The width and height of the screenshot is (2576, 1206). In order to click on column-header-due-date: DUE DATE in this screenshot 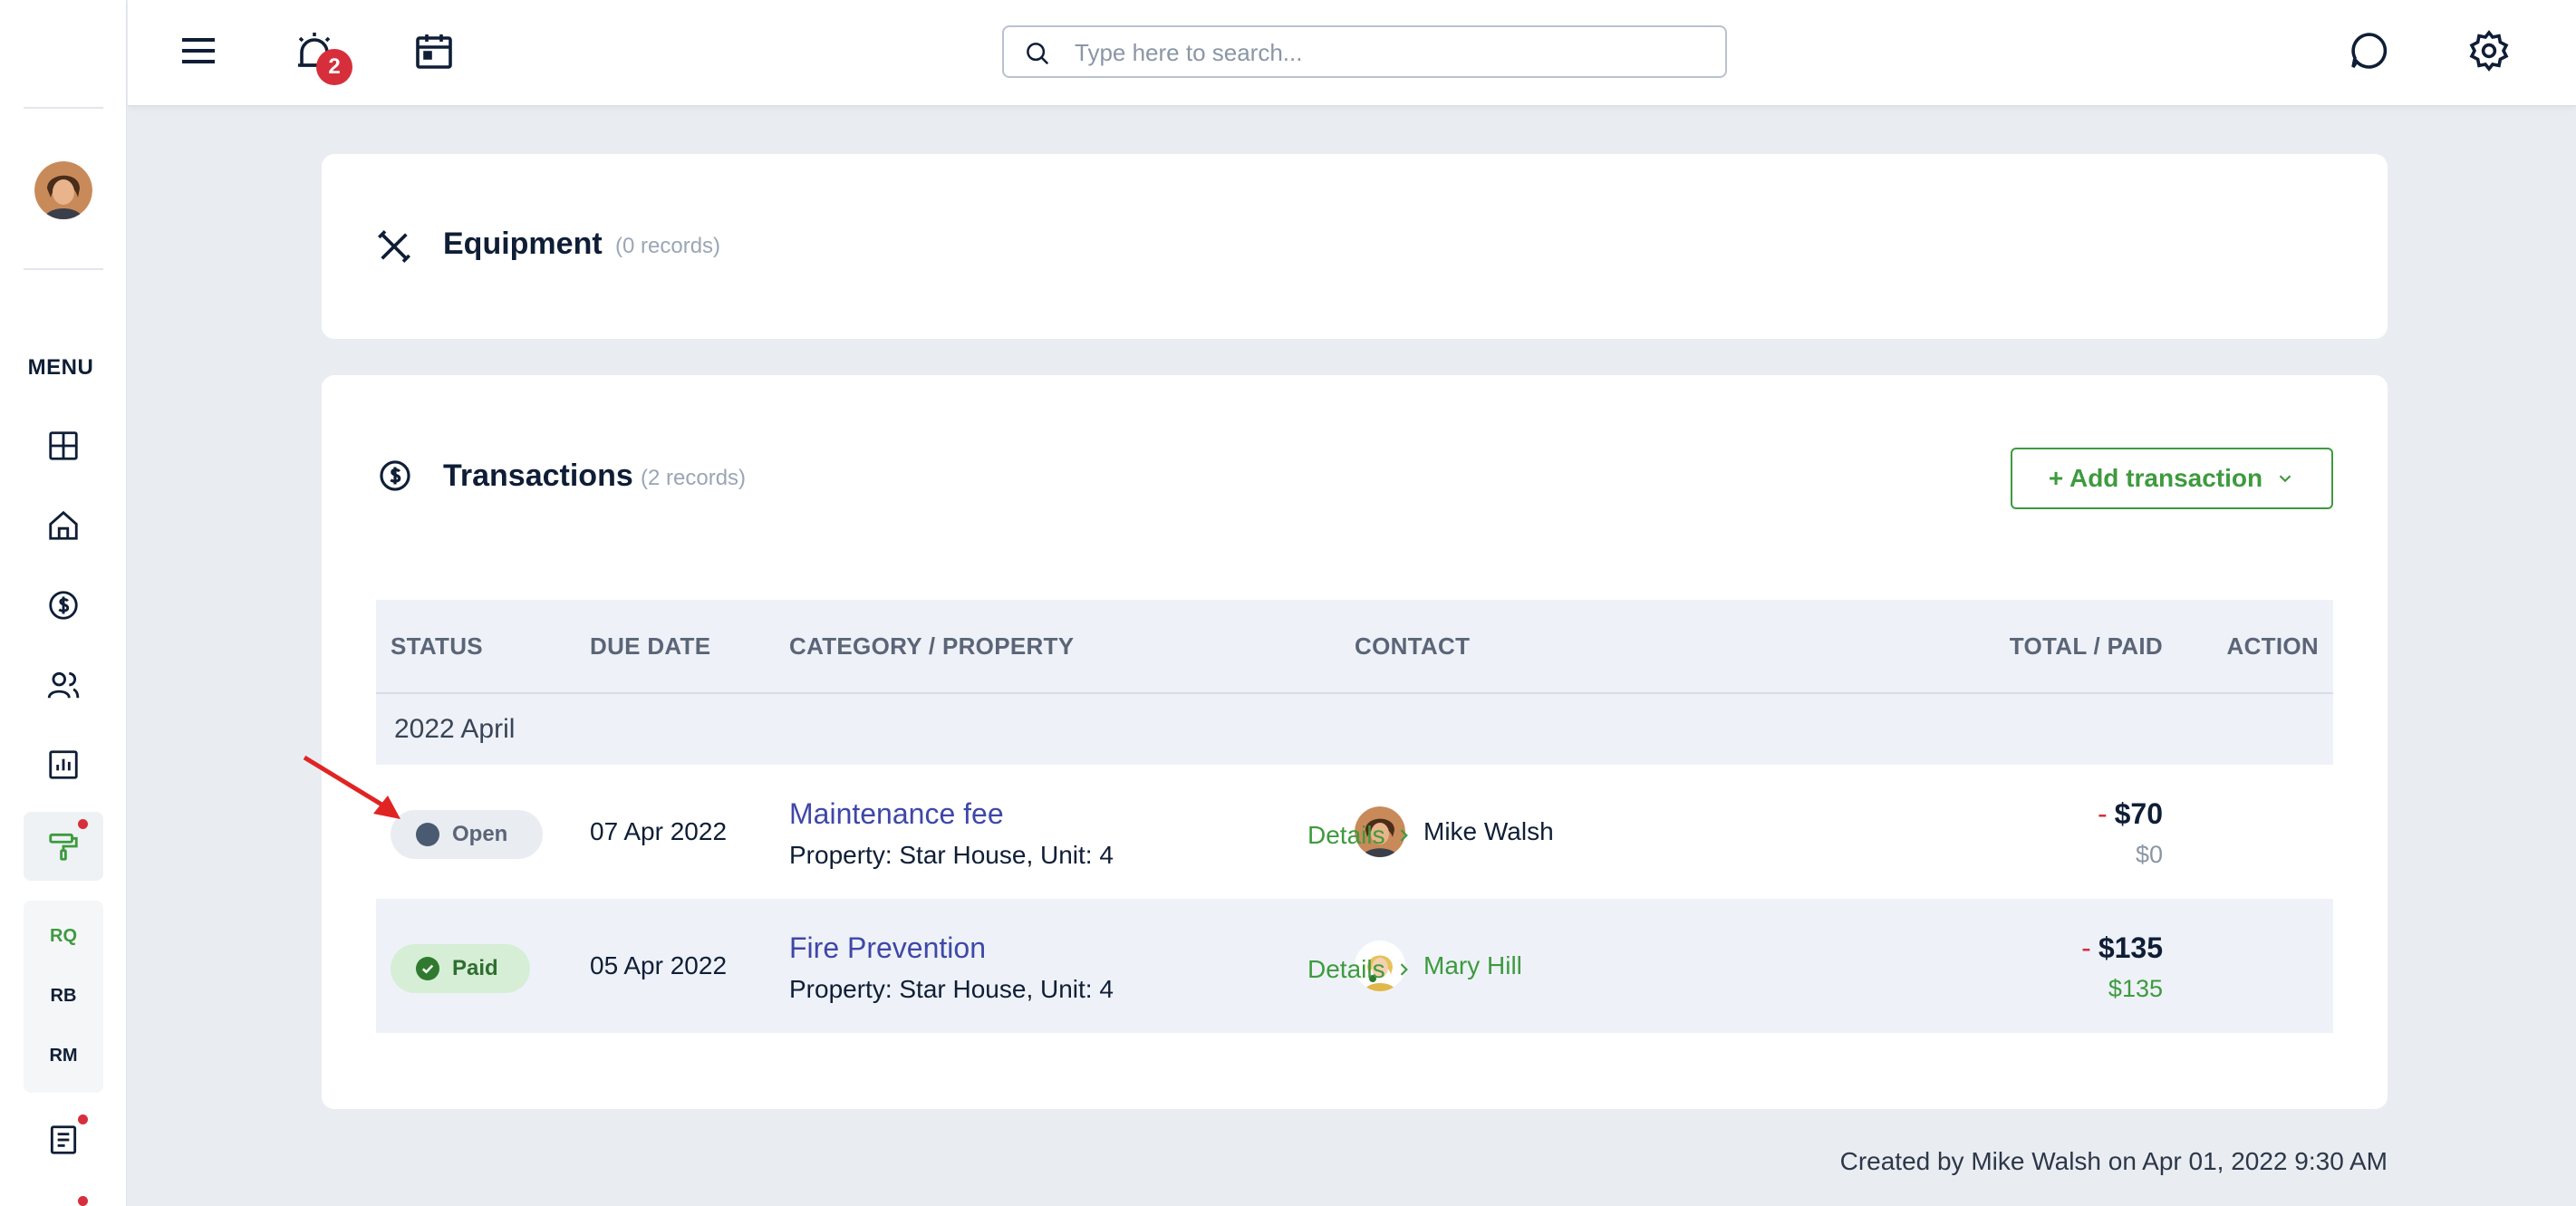, I will do `click(650, 646)`.